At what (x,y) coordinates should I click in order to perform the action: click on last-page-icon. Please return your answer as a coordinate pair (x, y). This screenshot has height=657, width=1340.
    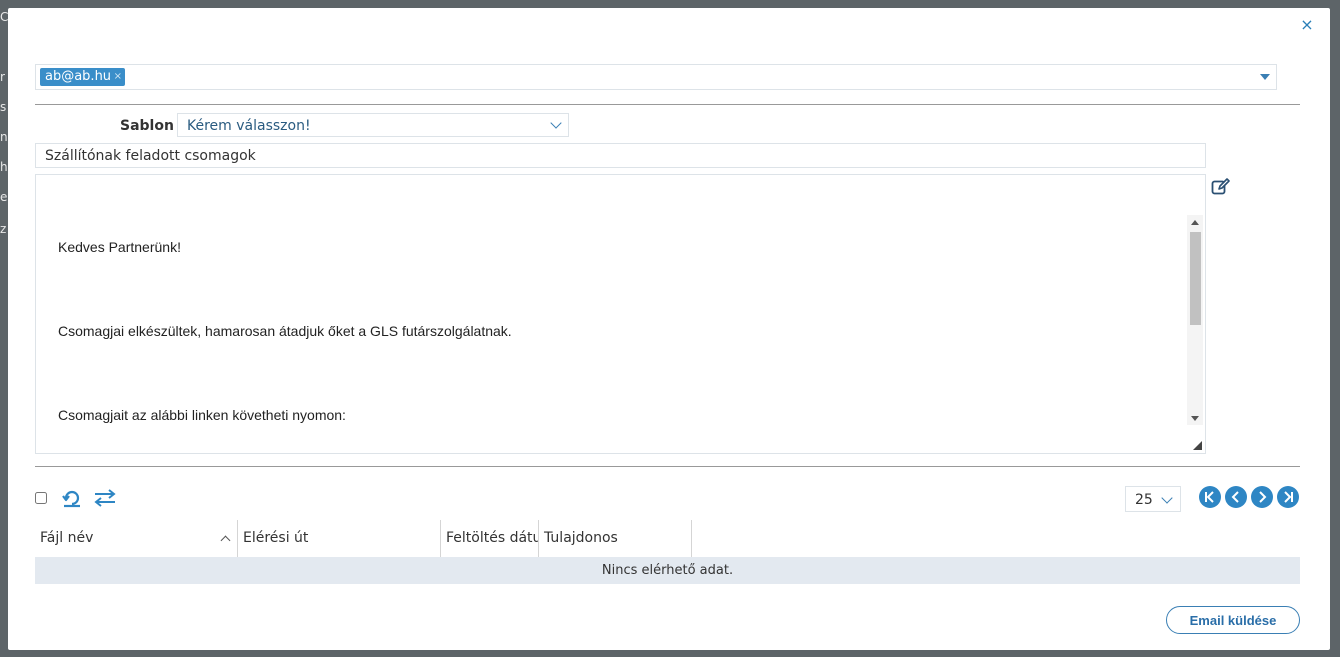
    Looking at the image, I should click on (1288, 497).